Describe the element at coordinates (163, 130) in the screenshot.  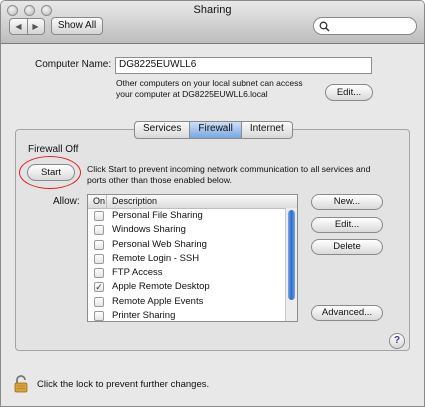
I see `tab-services: Services` at that location.